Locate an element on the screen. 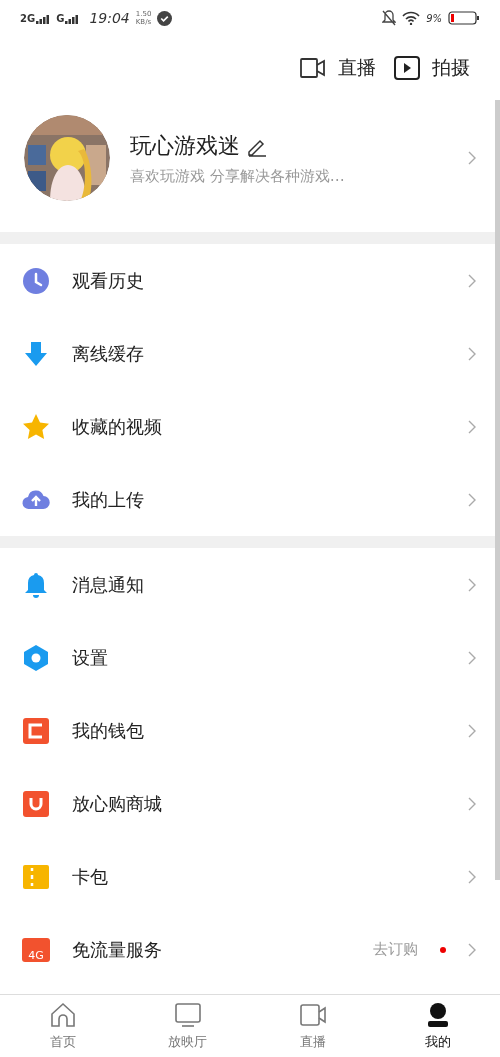 Image resolution: width=500 pixels, height=1057 pixels. network-type: G is located at coordinates (60, 18).